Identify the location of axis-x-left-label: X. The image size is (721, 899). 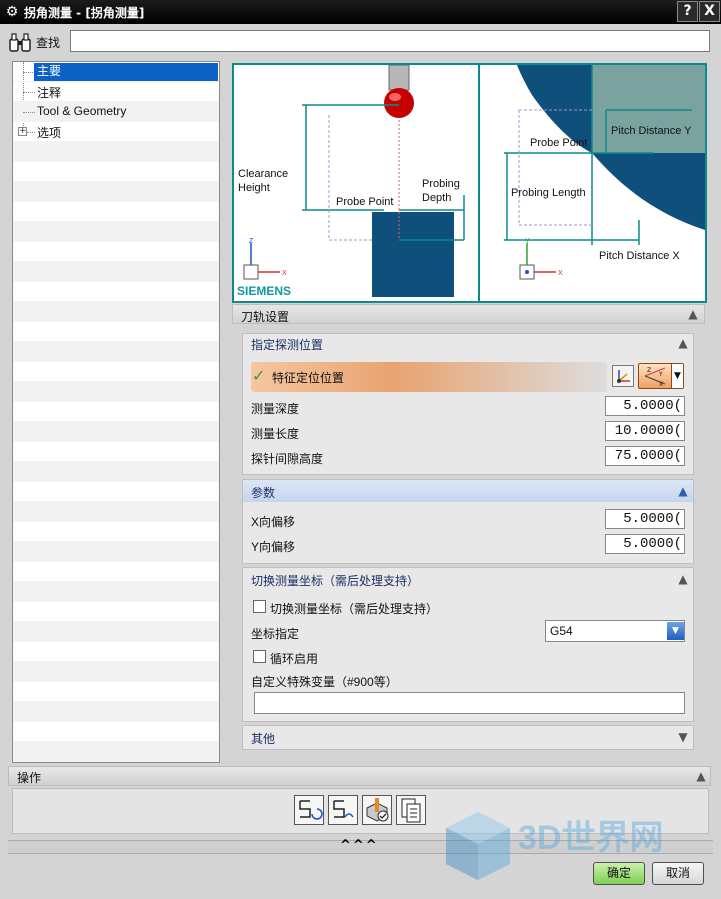
(284, 273).